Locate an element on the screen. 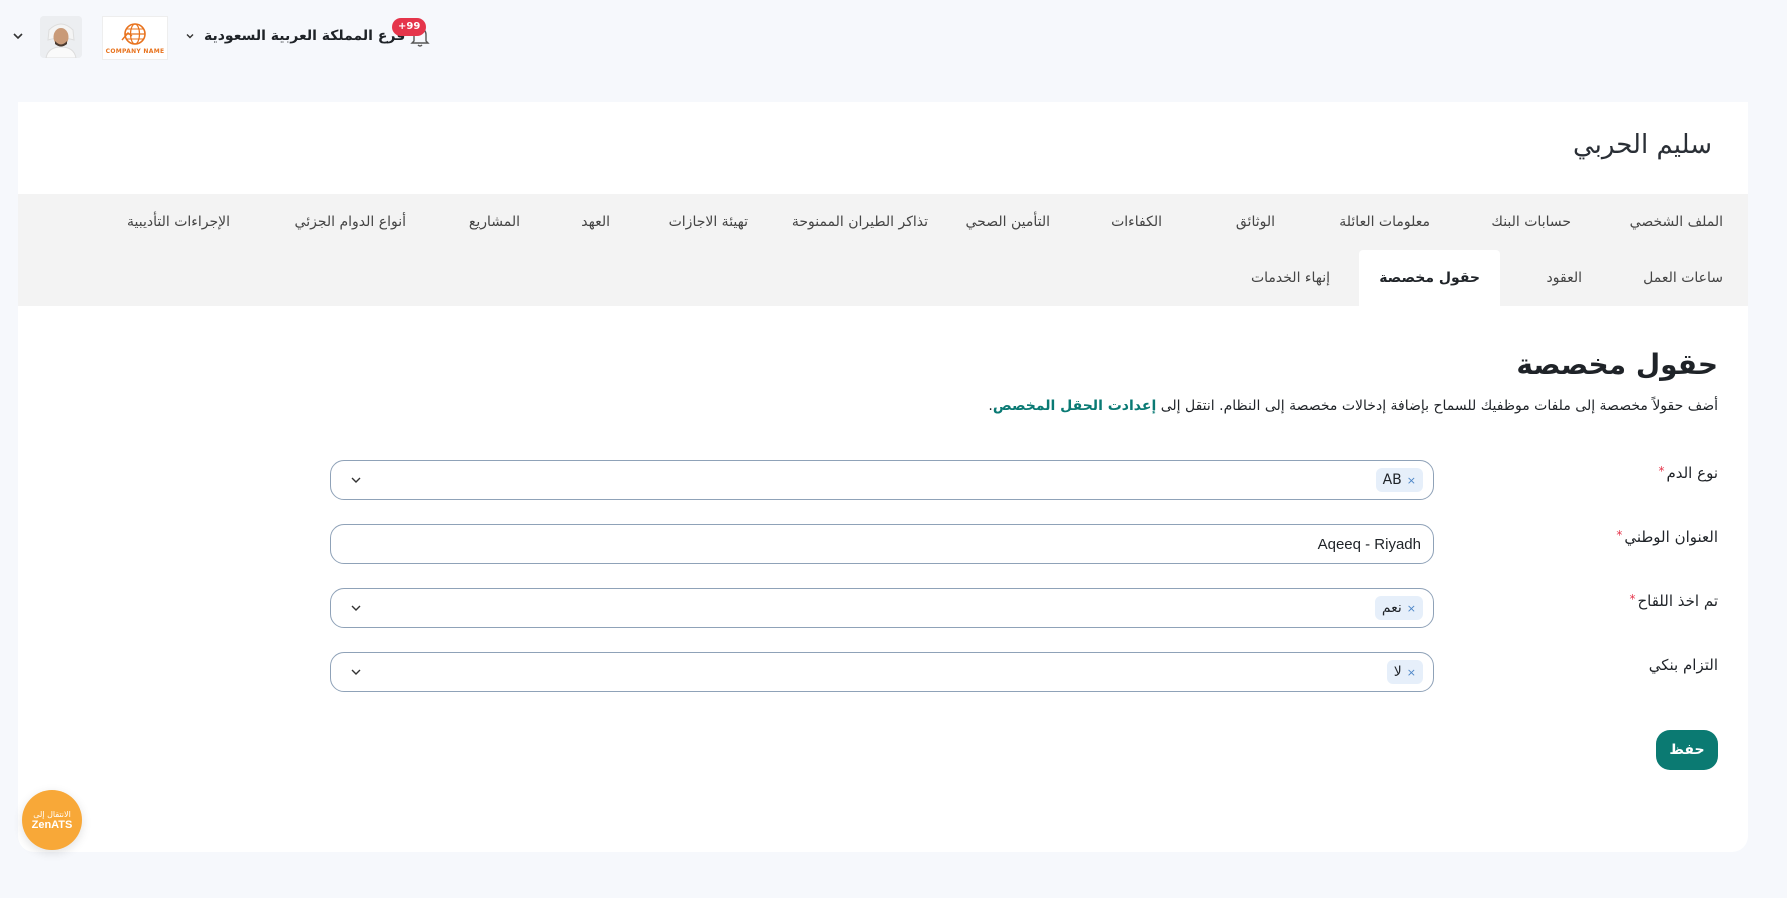 This screenshot has height=898, width=1787. vaccinated-select: نعم × is located at coordinates (882, 608).